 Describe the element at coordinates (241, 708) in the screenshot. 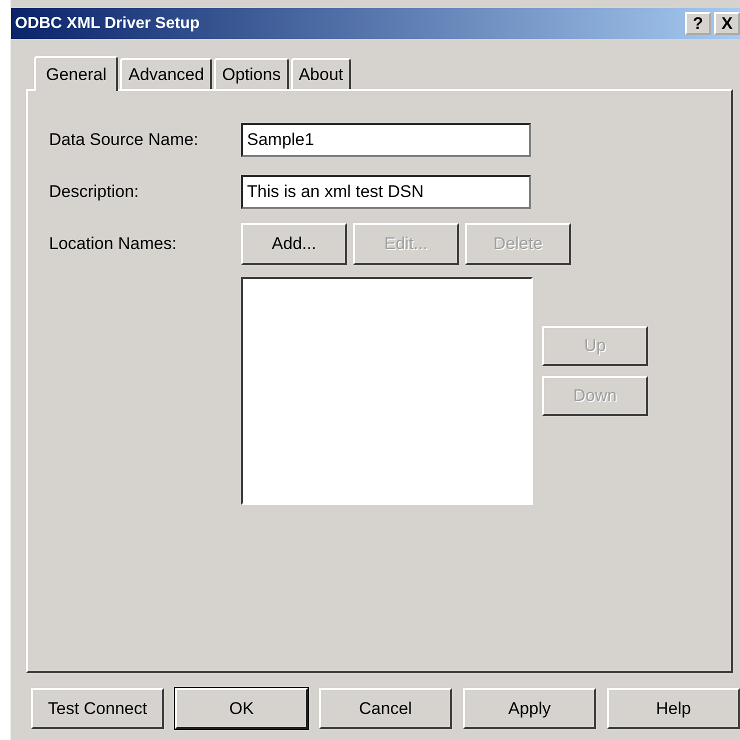

I see `dialog-button: OK` at that location.